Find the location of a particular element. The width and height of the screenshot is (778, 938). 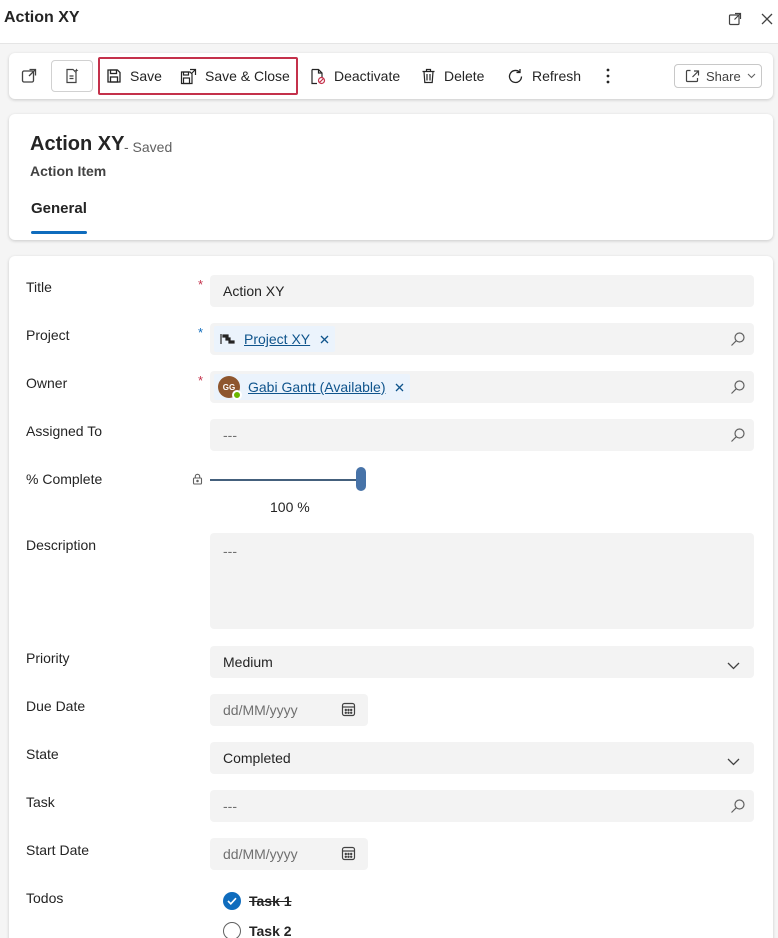

expand-window-icon is located at coordinates (735, 19).